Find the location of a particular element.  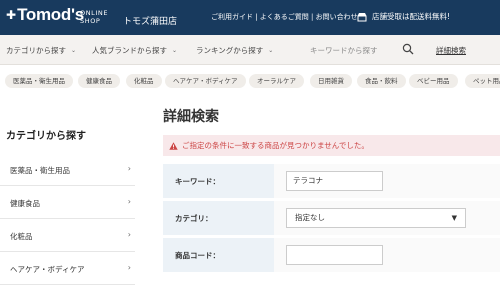

category-value-cell: 指定なし ▼ is located at coordinates (387, 218).